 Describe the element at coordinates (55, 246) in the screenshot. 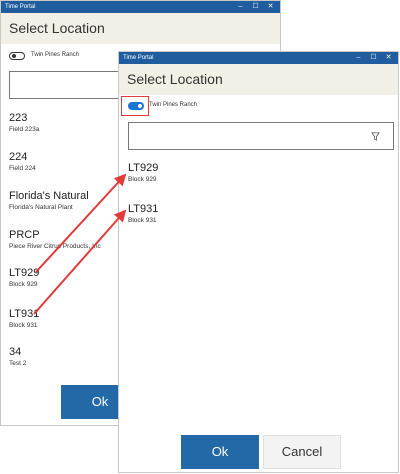

I see `item-desc: Piece River Citrus Products, Inc` at that location.